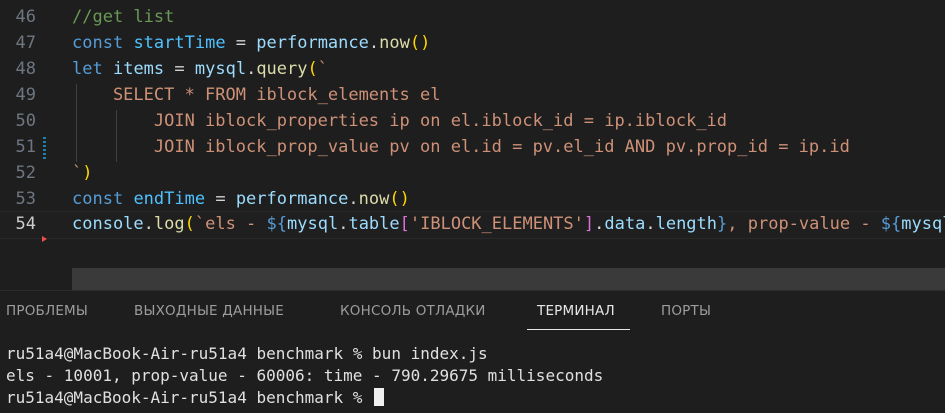 This screenshot has height=413, width=945. I want to click on code-line: 48 let items = mysql.query(`, so click(472, 69).